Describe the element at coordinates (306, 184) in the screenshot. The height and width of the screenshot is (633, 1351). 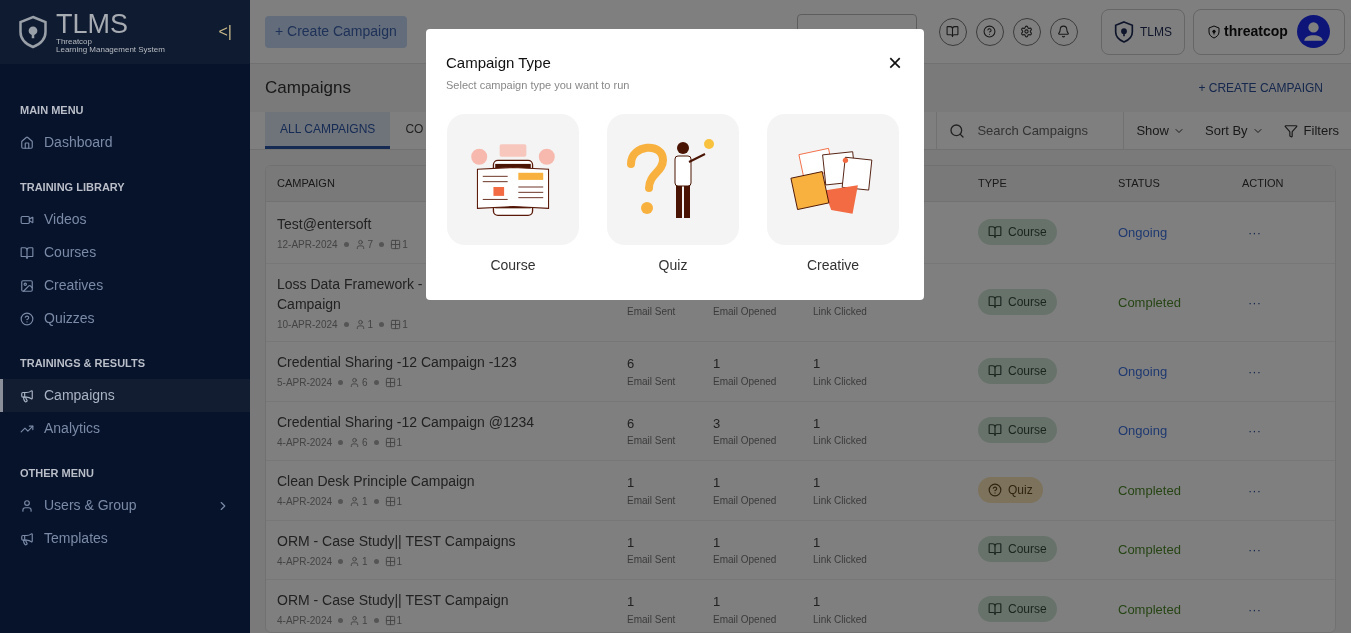
I see `column-header: CAMPAIGN` at that location.